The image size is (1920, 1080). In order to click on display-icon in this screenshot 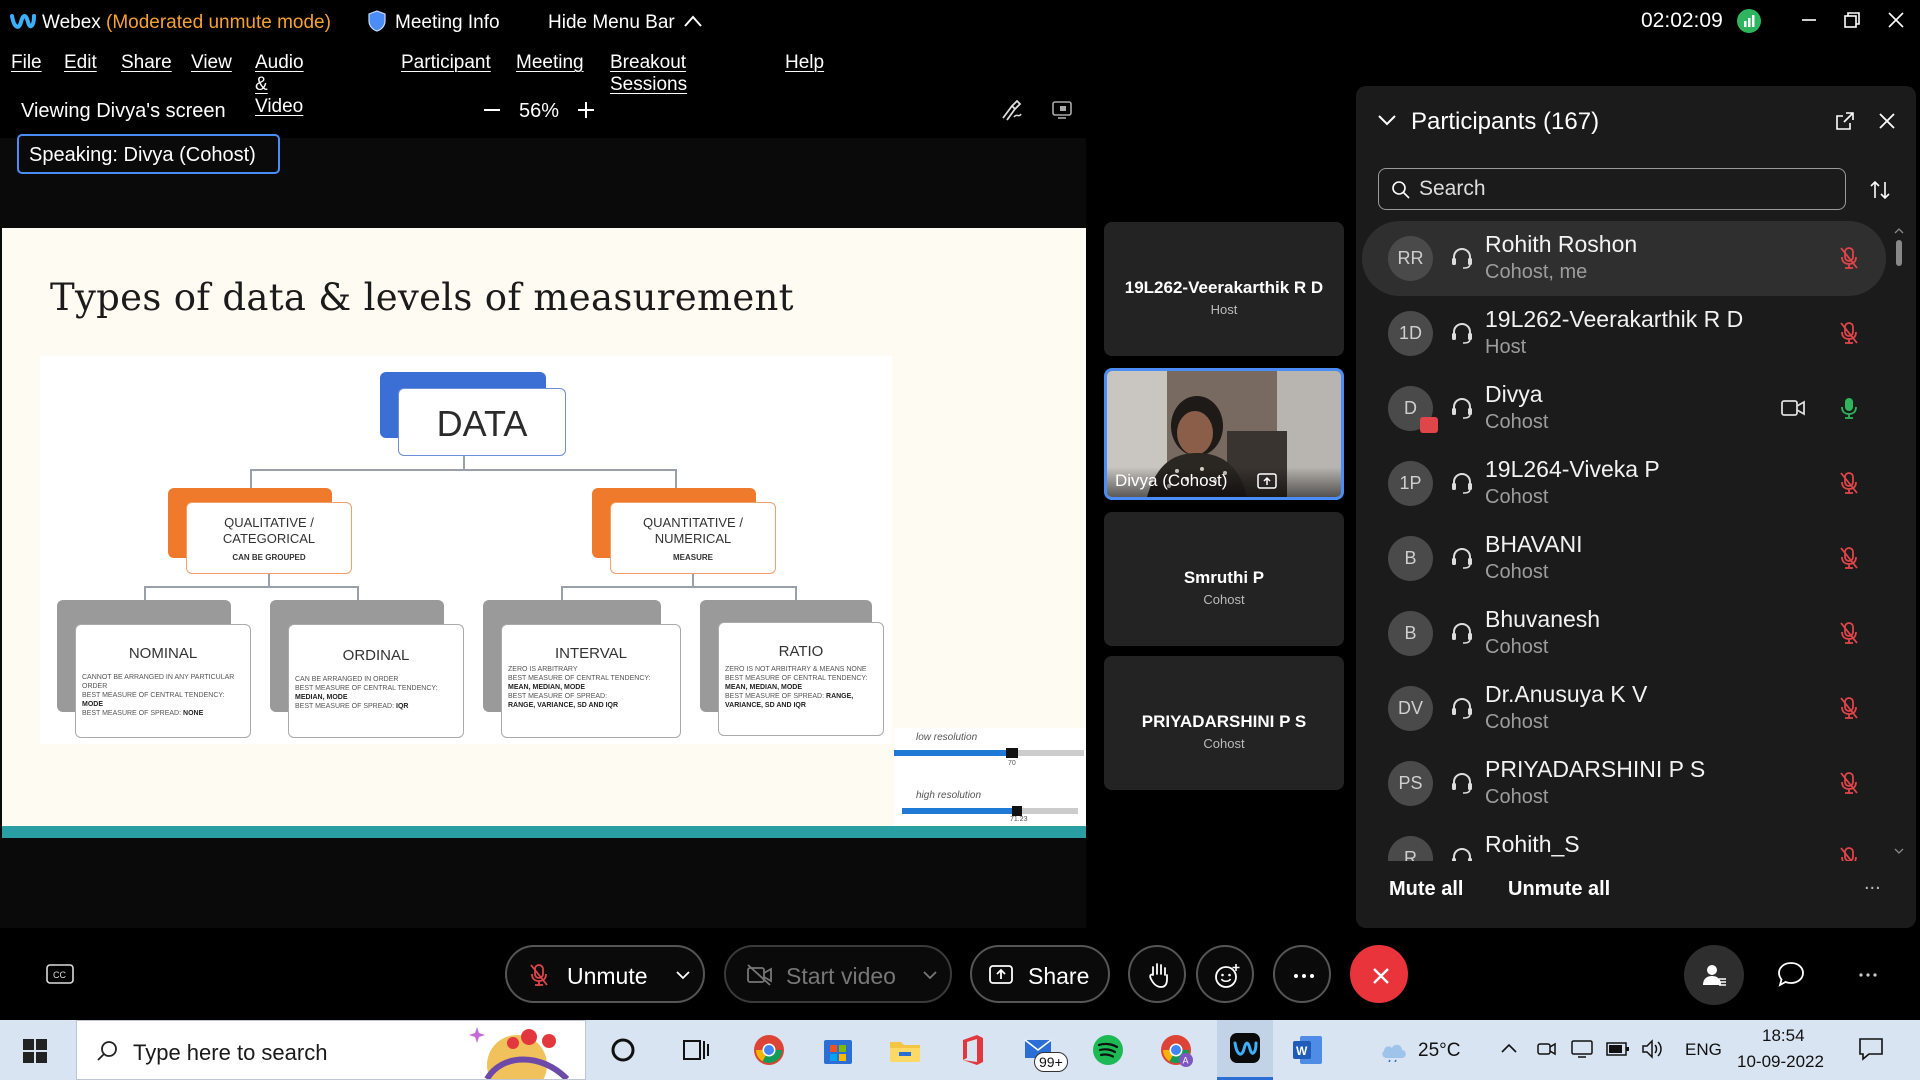, I will do `click(1582, 1049)`.